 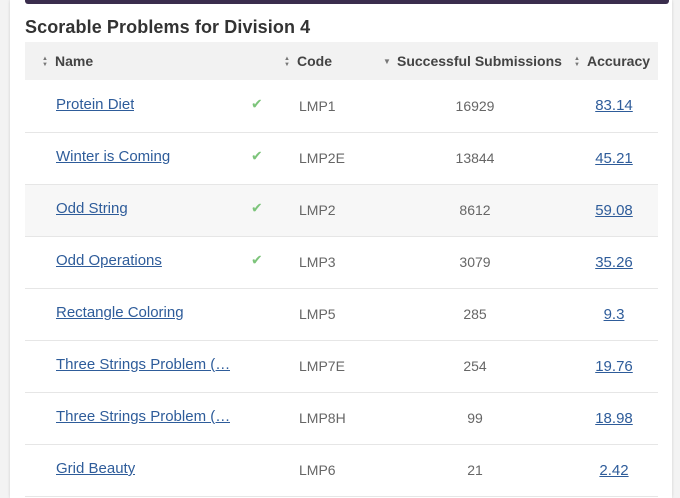 I want to click on problem-accuracy-link: 9.3, so click(x=614, y=314).